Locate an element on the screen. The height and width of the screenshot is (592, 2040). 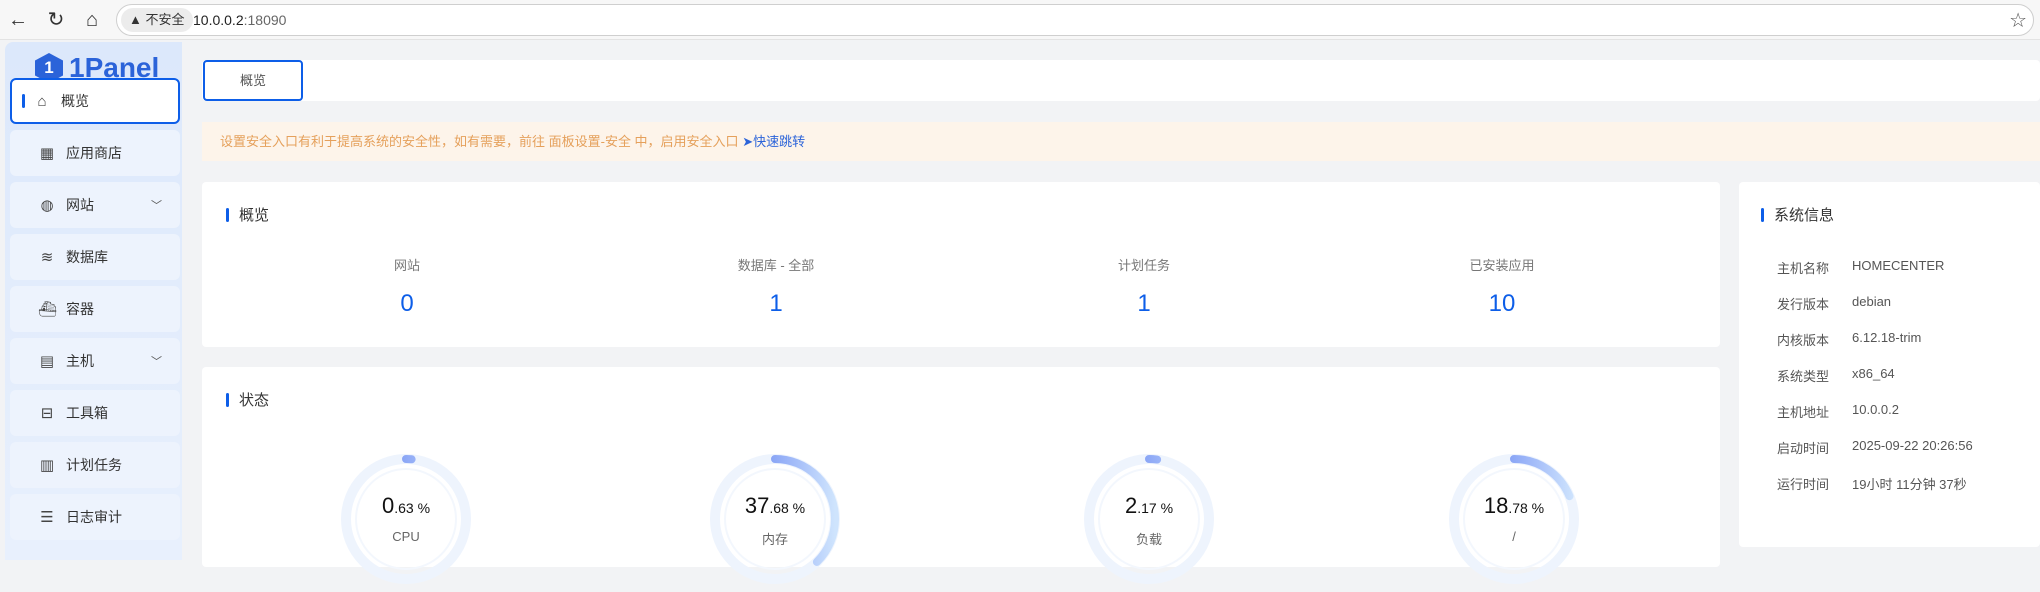
back-icon: ← is located at coordinates (18, 20).